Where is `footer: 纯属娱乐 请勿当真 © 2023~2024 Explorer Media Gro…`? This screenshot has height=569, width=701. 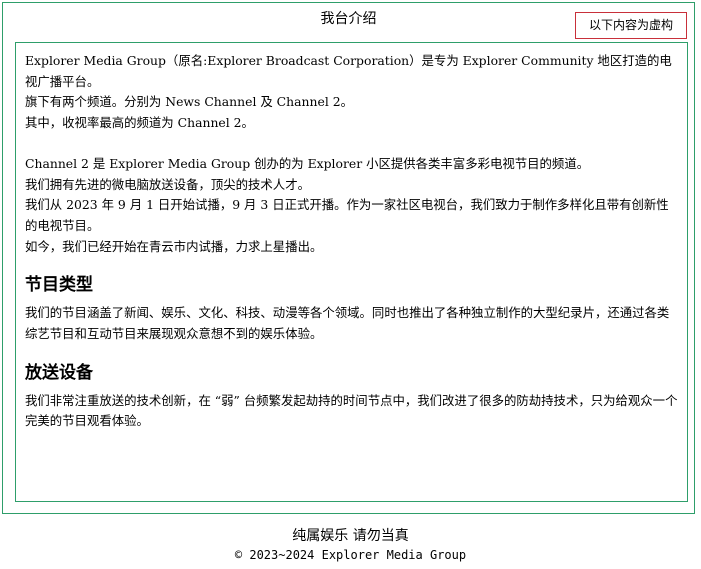 footer: 纯属娱乐 请勿当真 © 2023~2024 Explorer Media Gro… is located at coordinates (350, 544).